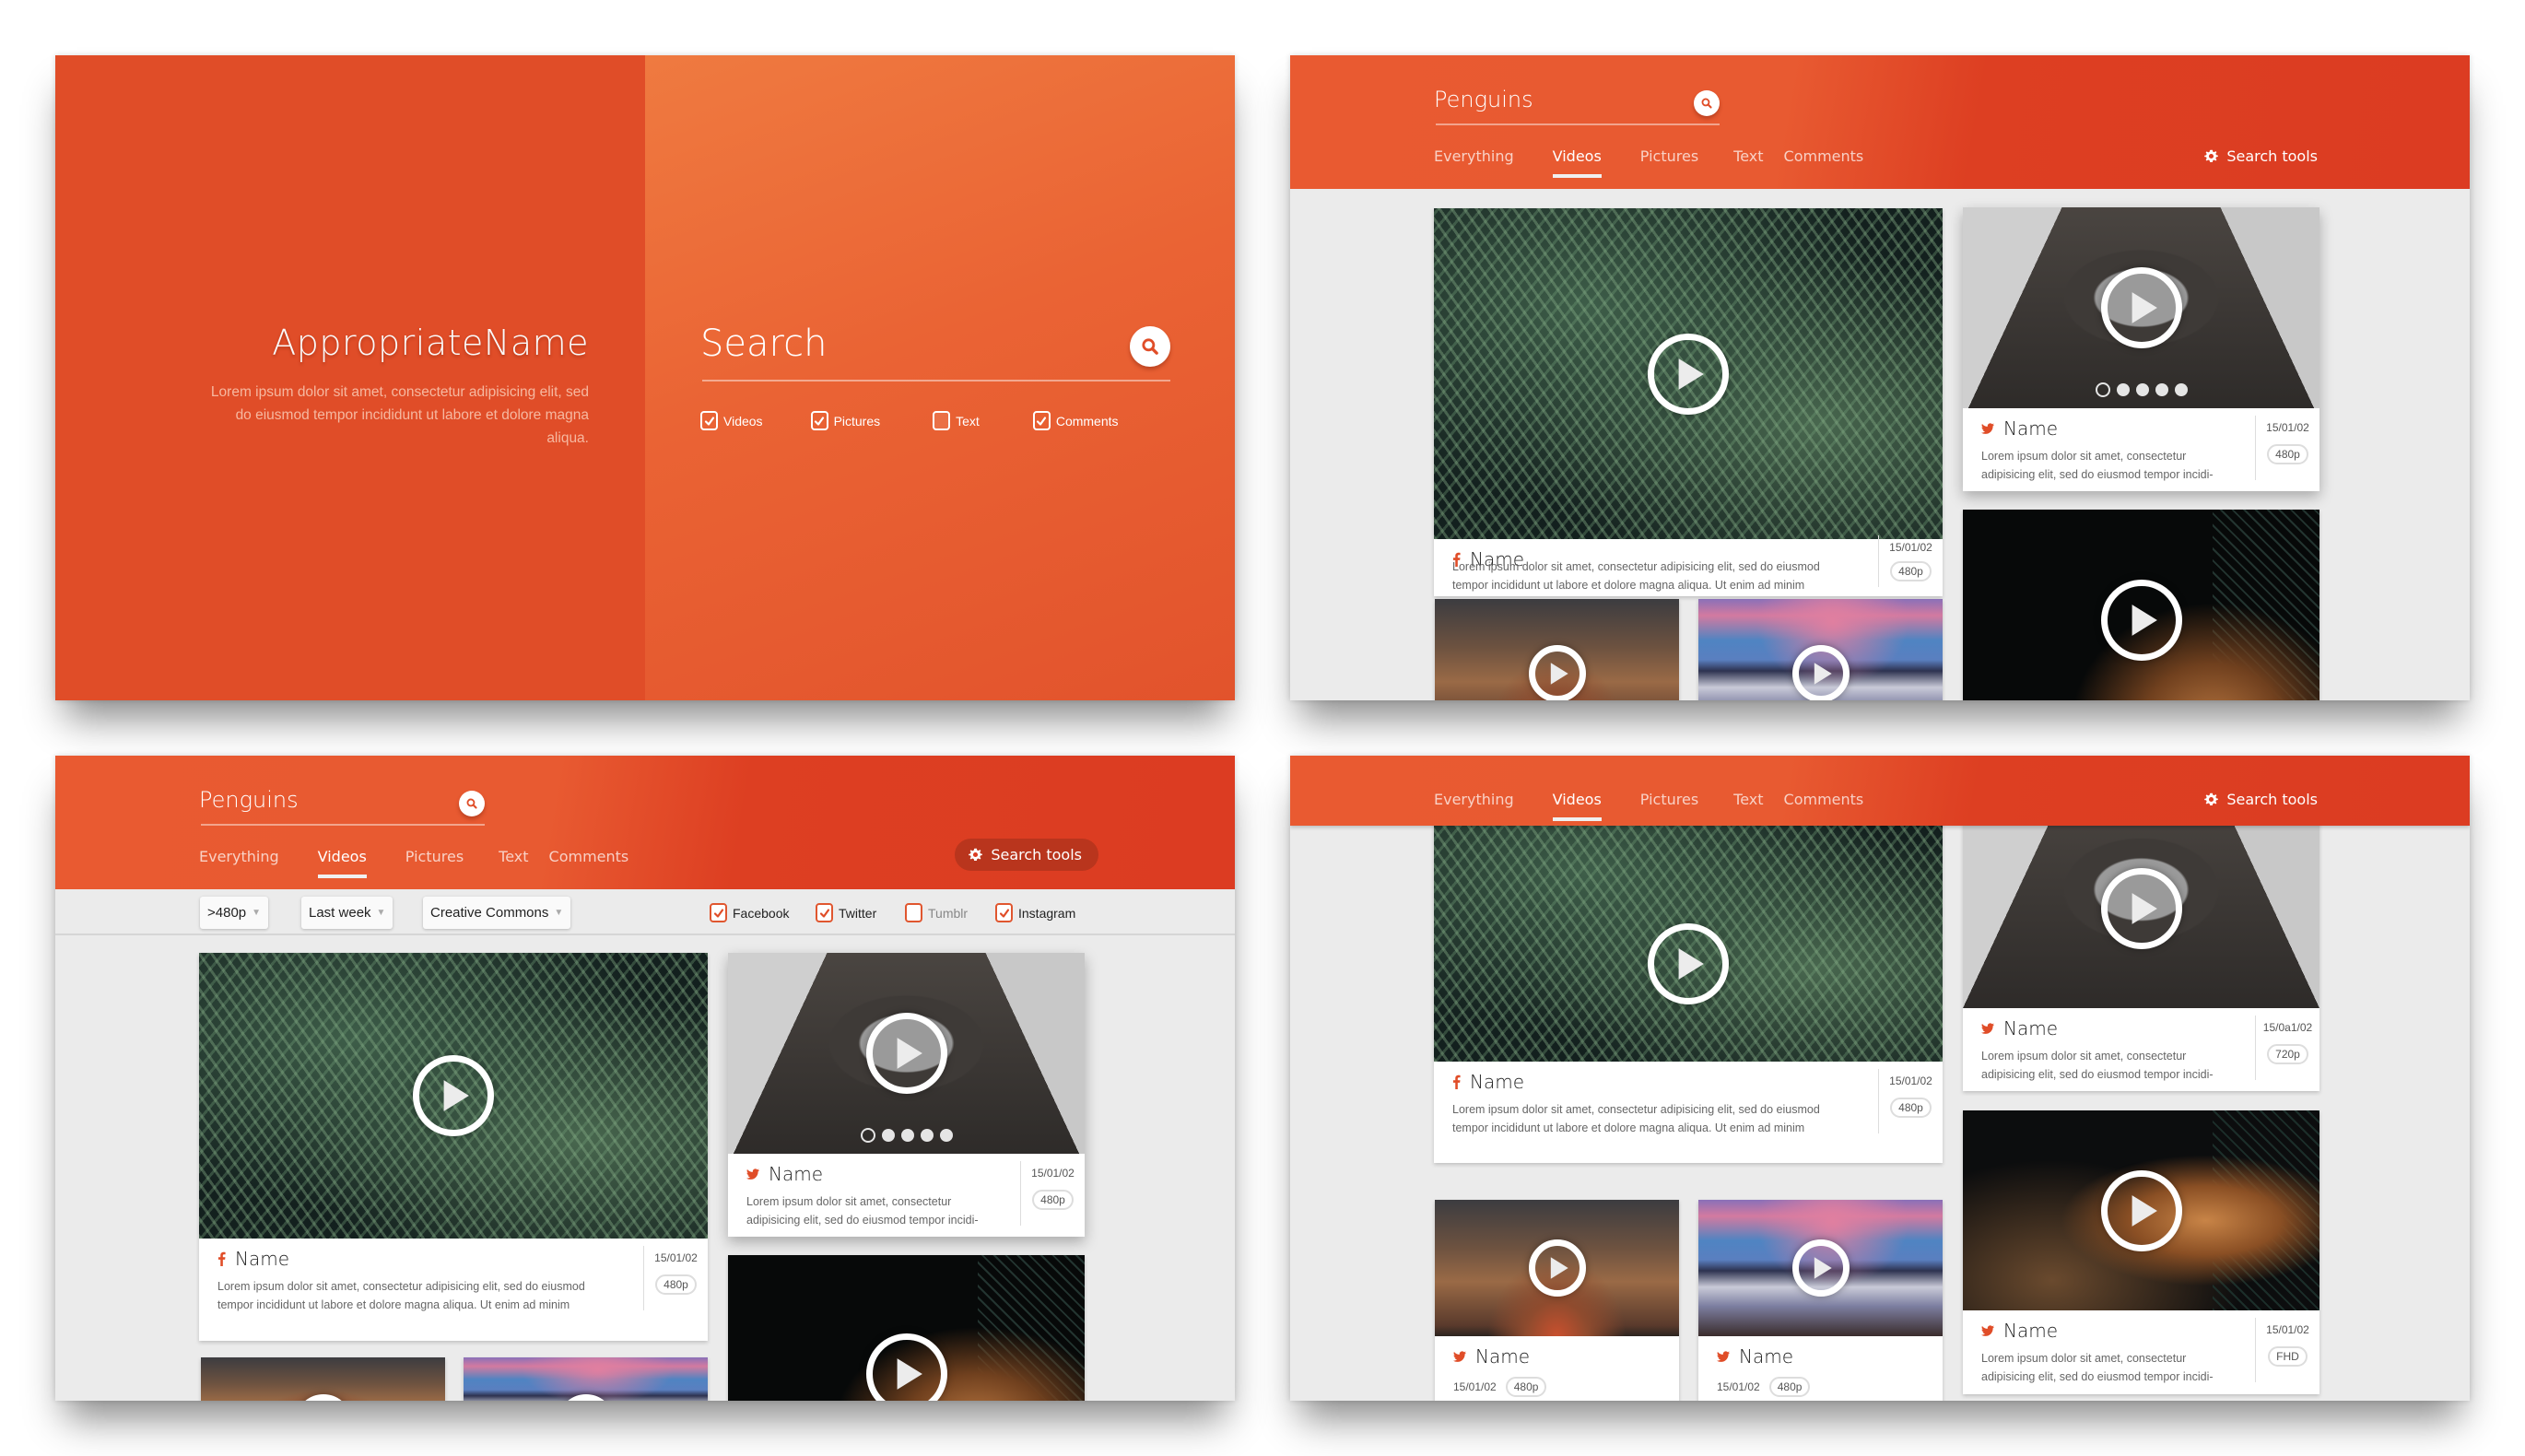 The height and width of the screenshot is (1456, 2525). I want to click on result-card-sunset: Name 15/01/02 480p, so click(1557, 1300).